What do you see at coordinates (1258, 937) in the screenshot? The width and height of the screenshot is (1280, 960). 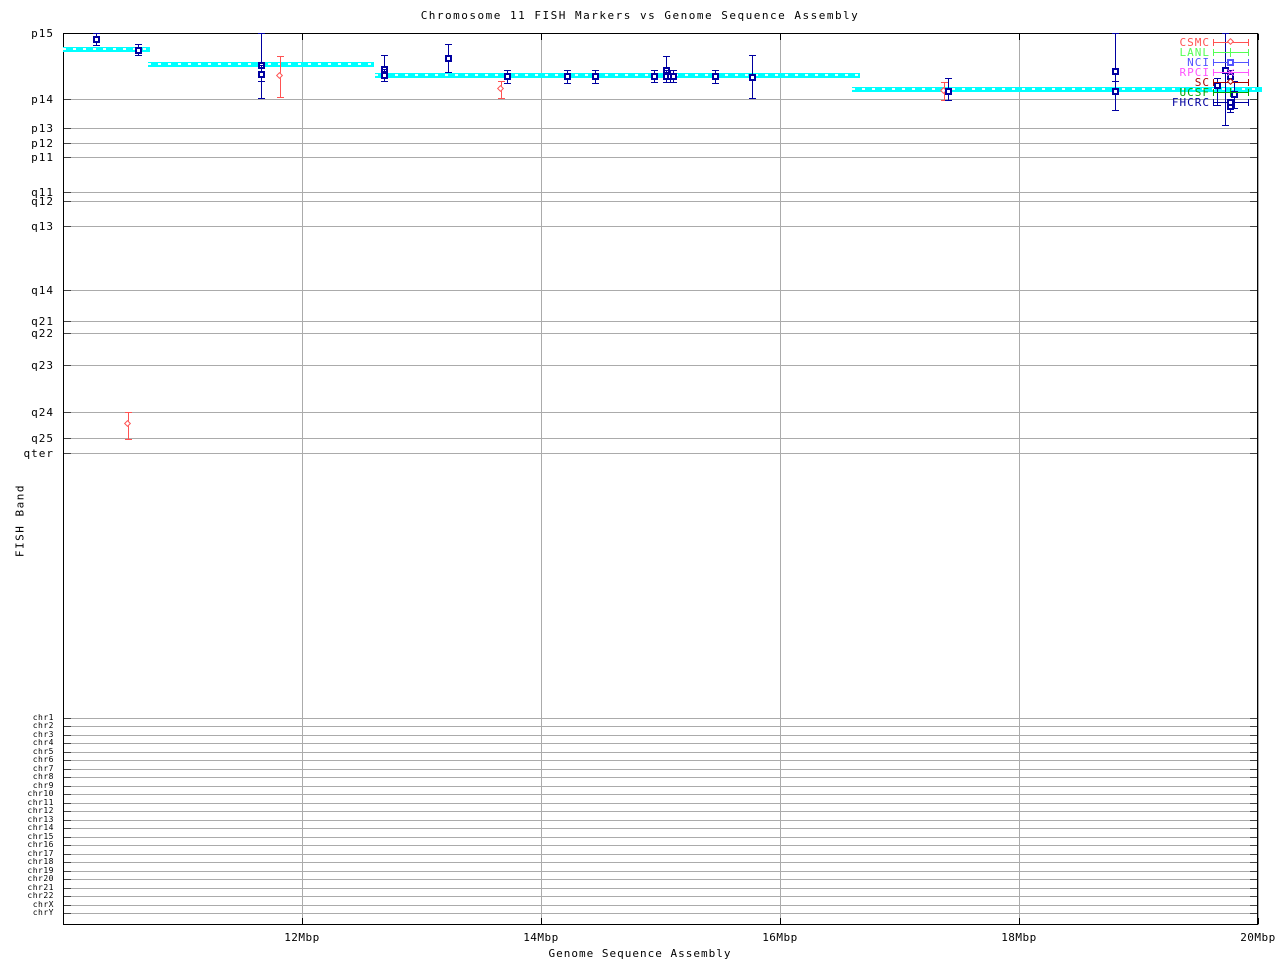 I see `x-tick-label: 20Mbp` at bounding box center [1258, 937].